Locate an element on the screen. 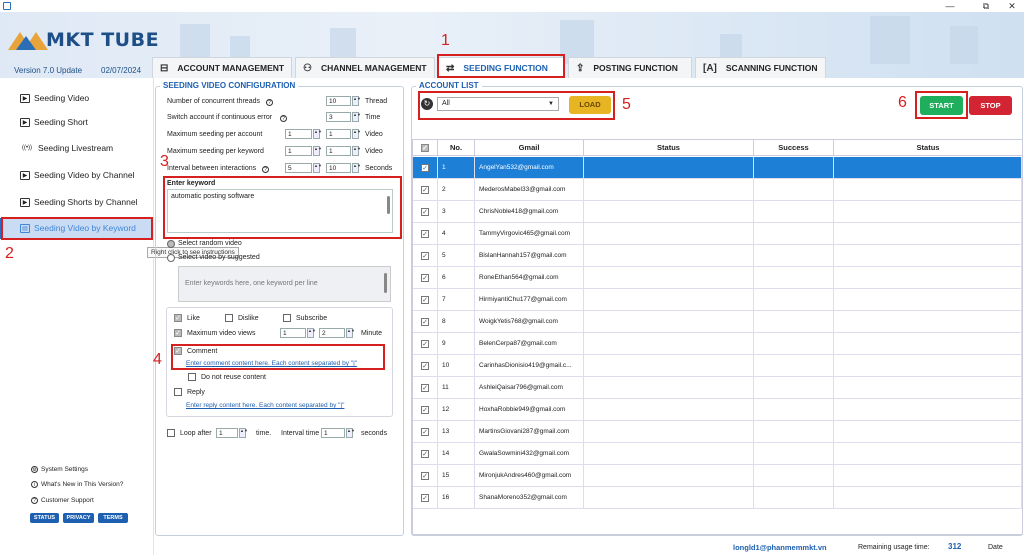 This screenshot has width=1024, height=555. tab-channel-management: ⚇ CHANNEL MANAGEMENT is located at coordinates (365, 67).